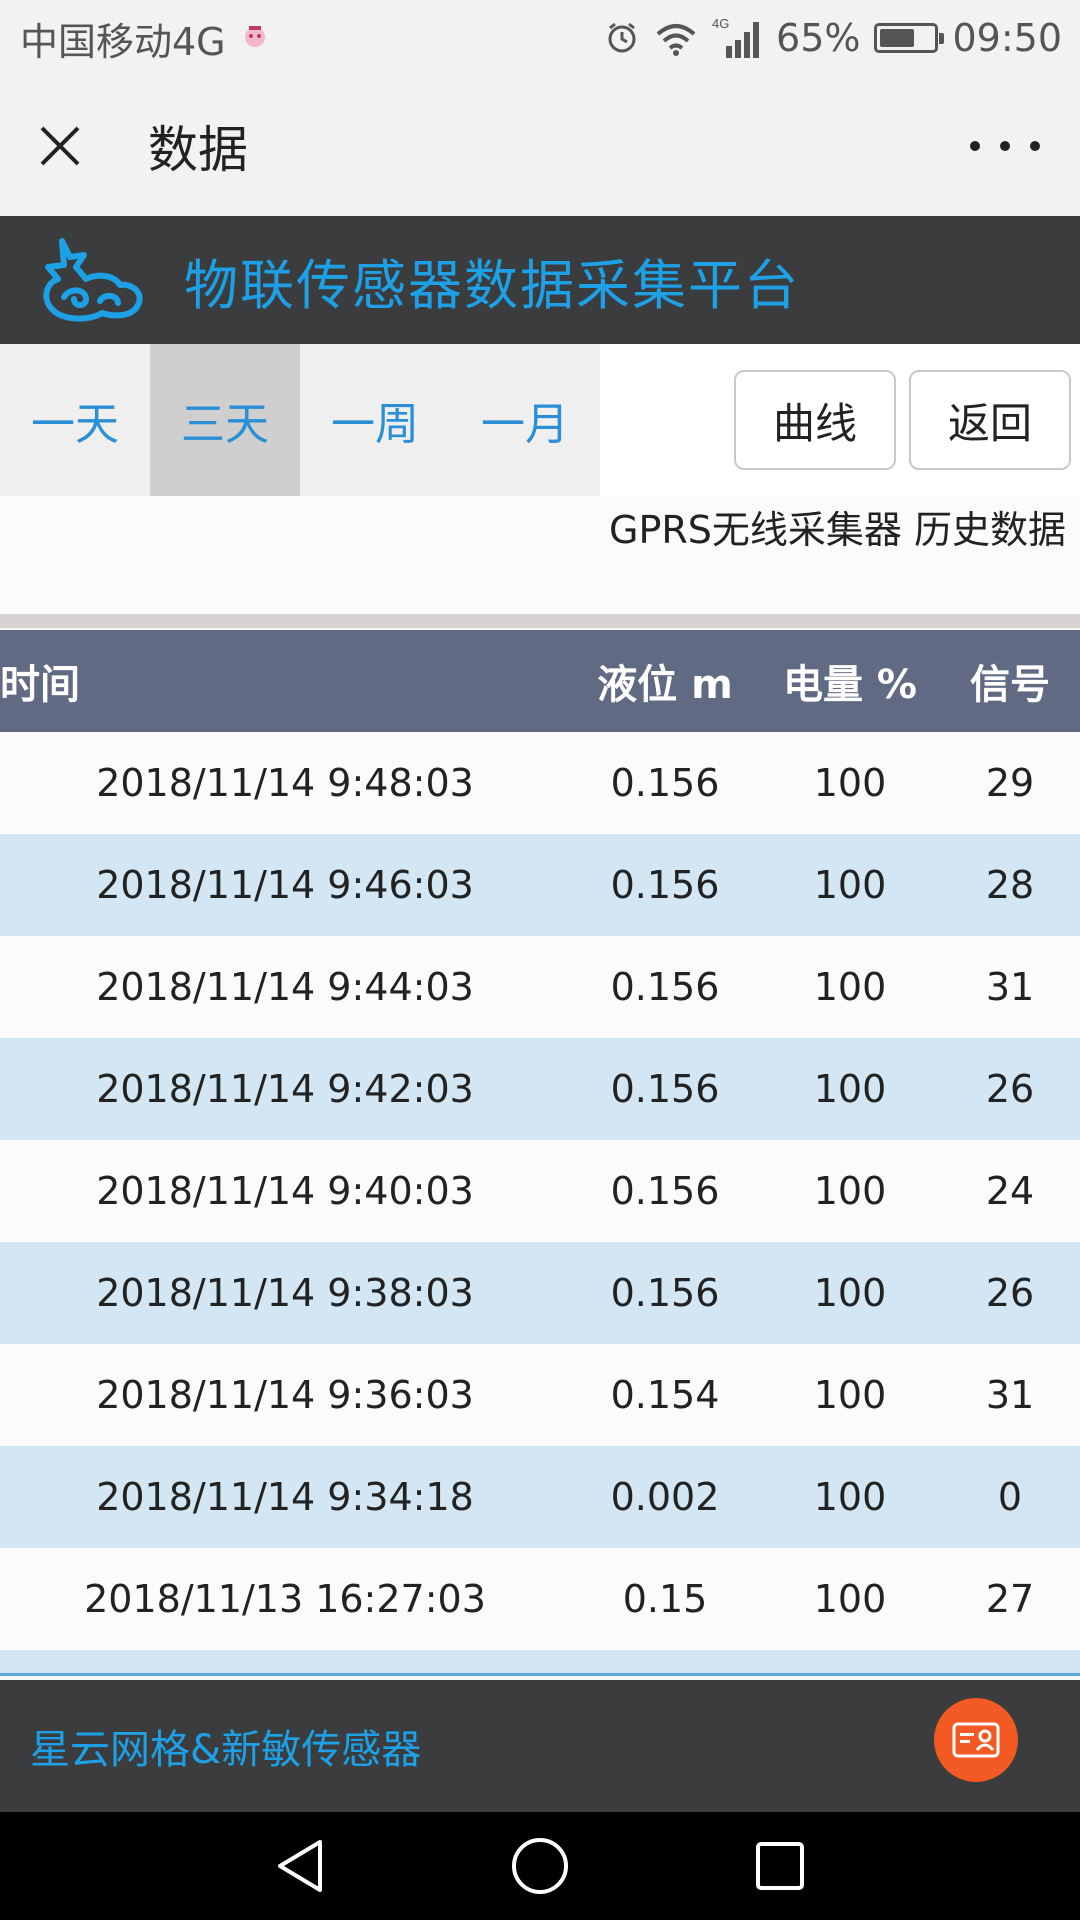 This screenshot has width=1080, height=1920. What do you see at coordinates (1010, 1599) in the screenshot?
I see `cell-signal: 27` at bounding box center [1010, 1599].